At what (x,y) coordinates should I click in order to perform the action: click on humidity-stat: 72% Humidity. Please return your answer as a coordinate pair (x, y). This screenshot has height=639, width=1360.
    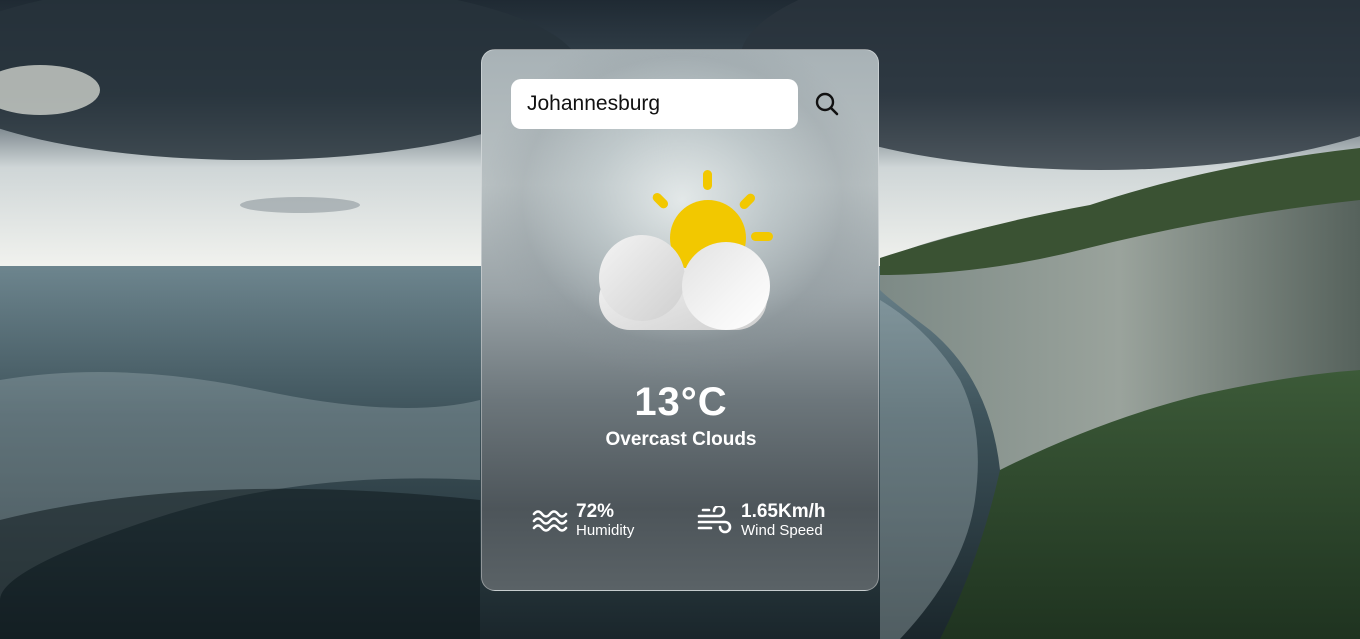
    Looking at the image, I should click on (583, 521).